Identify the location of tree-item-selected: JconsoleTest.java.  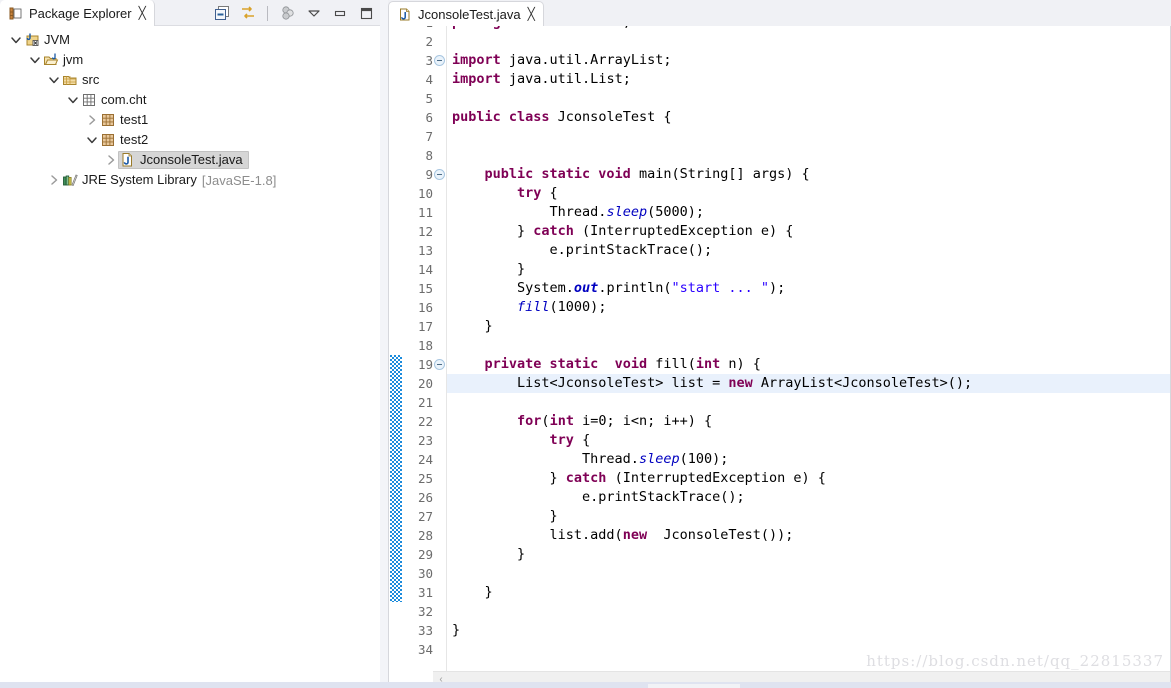
(183, 160).